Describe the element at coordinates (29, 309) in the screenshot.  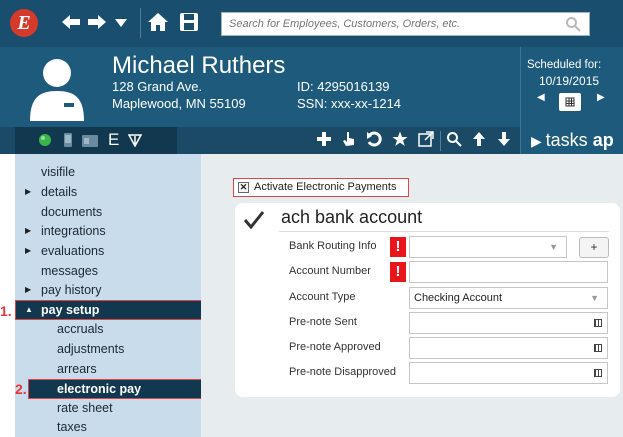
I see `caret-expanded-icon: ▲` at that location.